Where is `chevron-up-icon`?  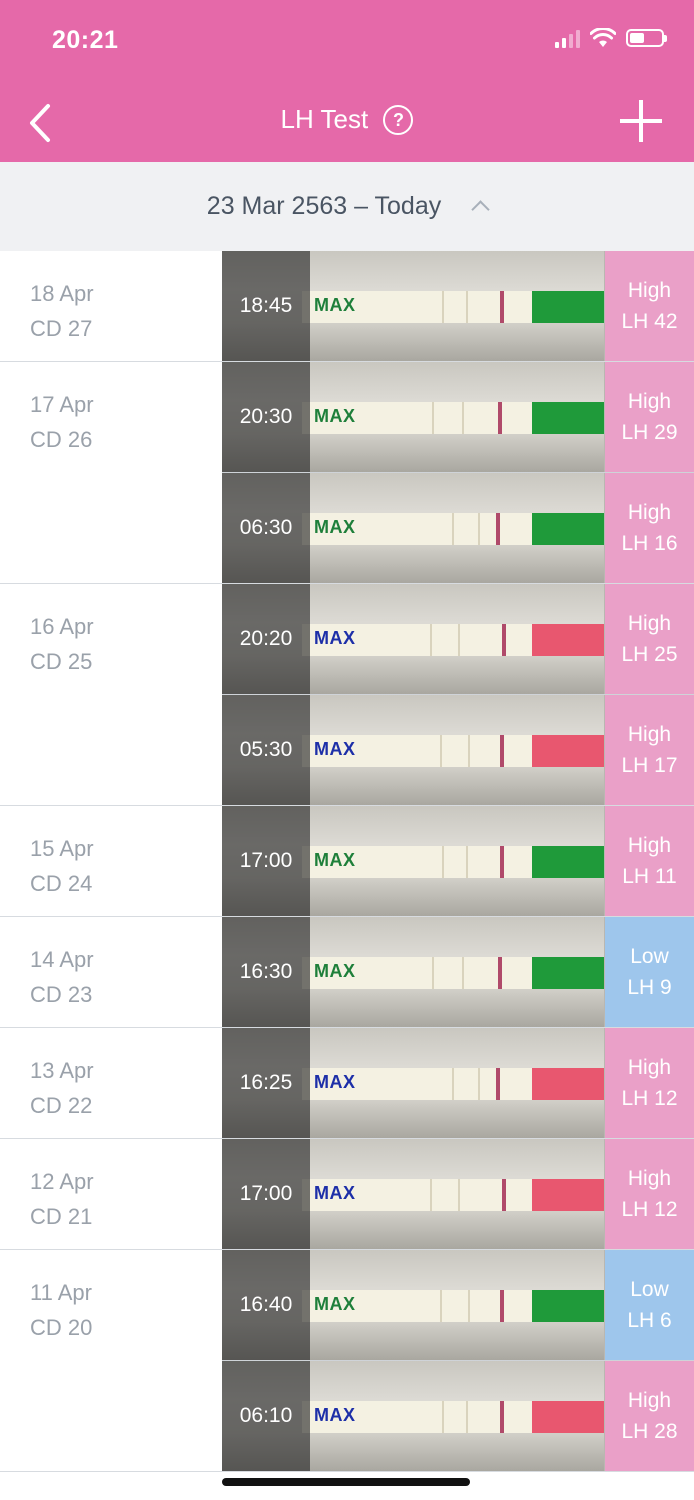
chevron-up-icon is located at coordinates (480, 209).